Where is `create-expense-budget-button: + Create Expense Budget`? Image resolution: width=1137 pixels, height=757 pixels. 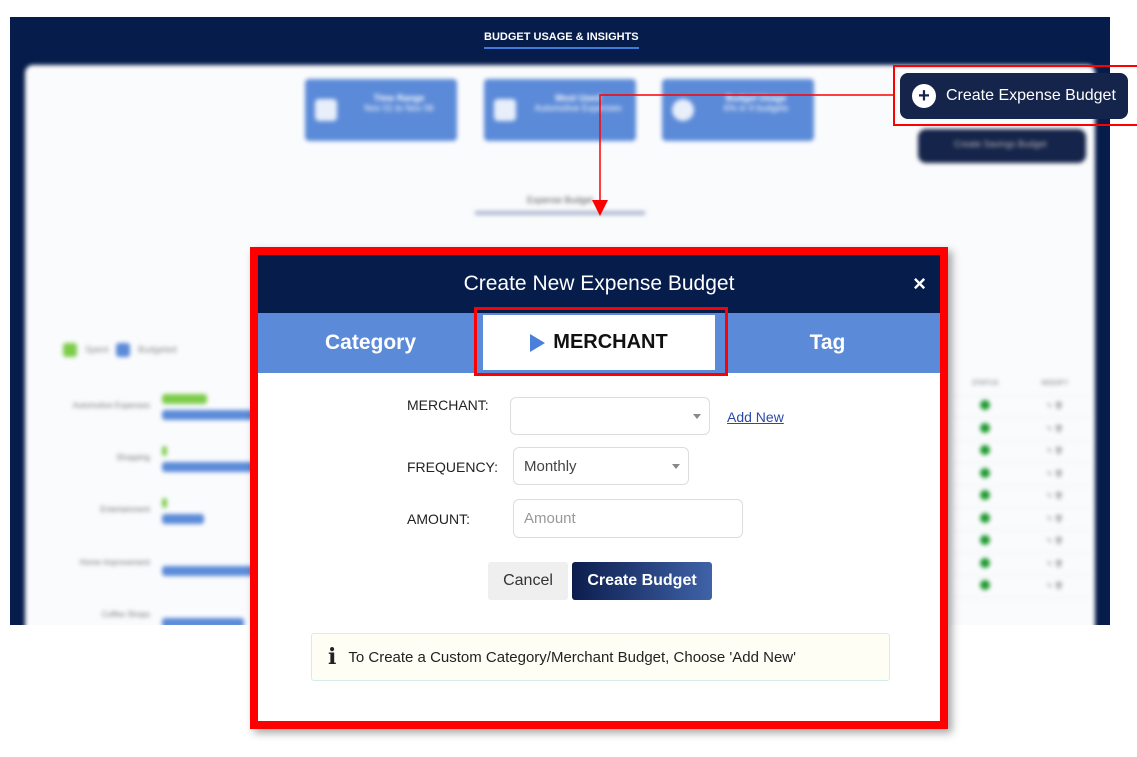 create-expense-budget-button: + Create Expense Budget is located at coordinates (1014, 96).